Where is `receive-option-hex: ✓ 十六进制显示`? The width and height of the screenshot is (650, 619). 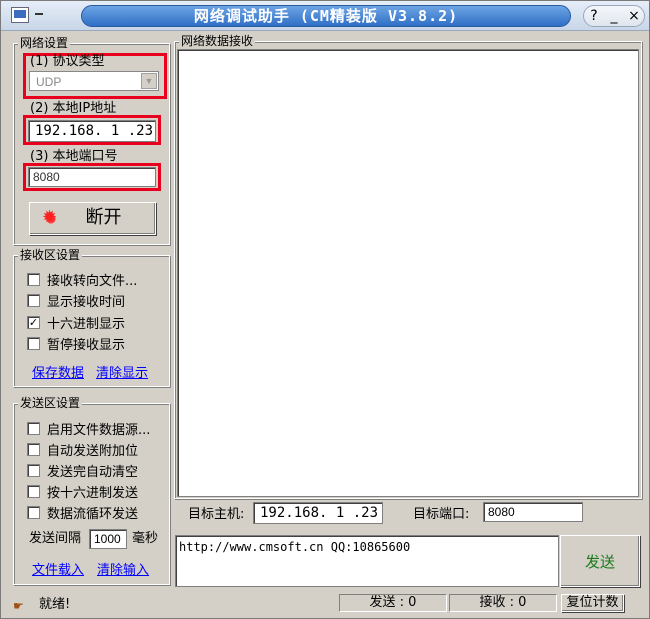
receive-option-hex: ✓ 十六进制显示 is located at coordinates (76, 322).